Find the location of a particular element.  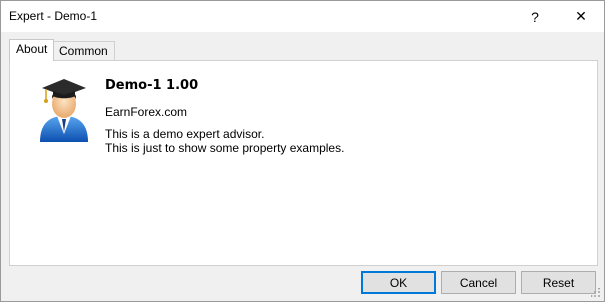

close-icon: ✕ is located at coordinates (581, 16).